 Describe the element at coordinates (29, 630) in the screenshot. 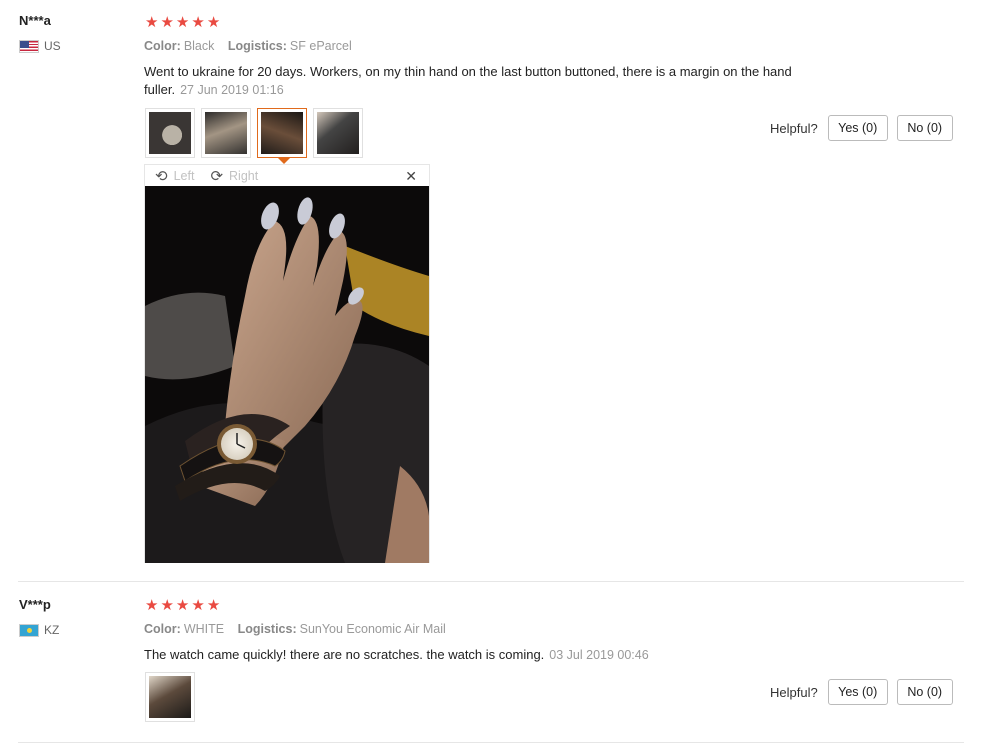

I see `kz-flag-icon` at that location.